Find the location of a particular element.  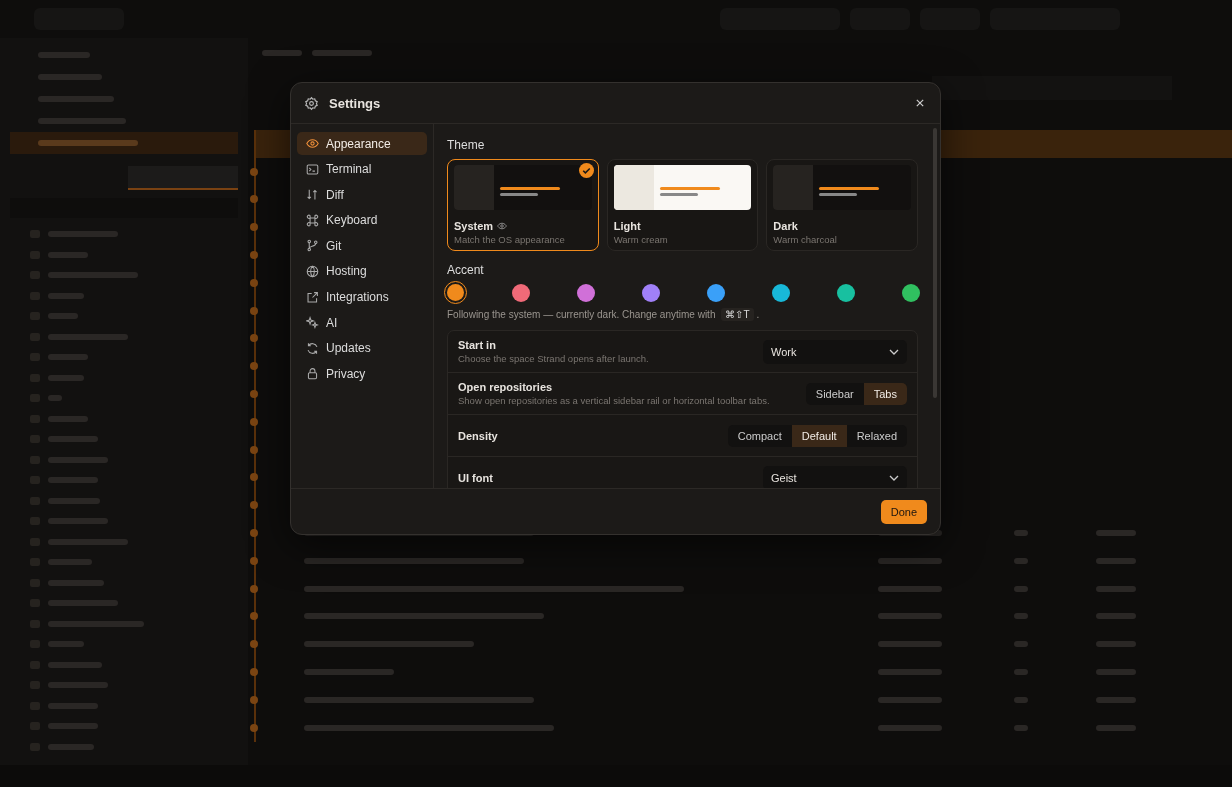

segment-option: Sidebar is located at coordinates (834, 393).